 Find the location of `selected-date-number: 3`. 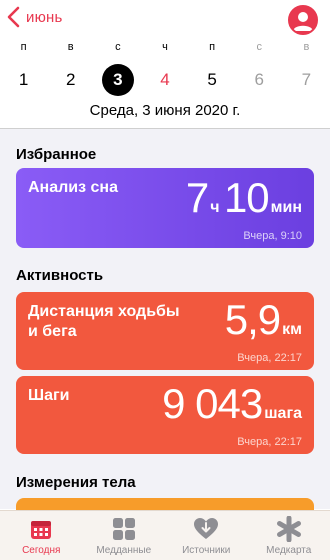

selected-date-number: 3 is located at coordinates (117, 80).